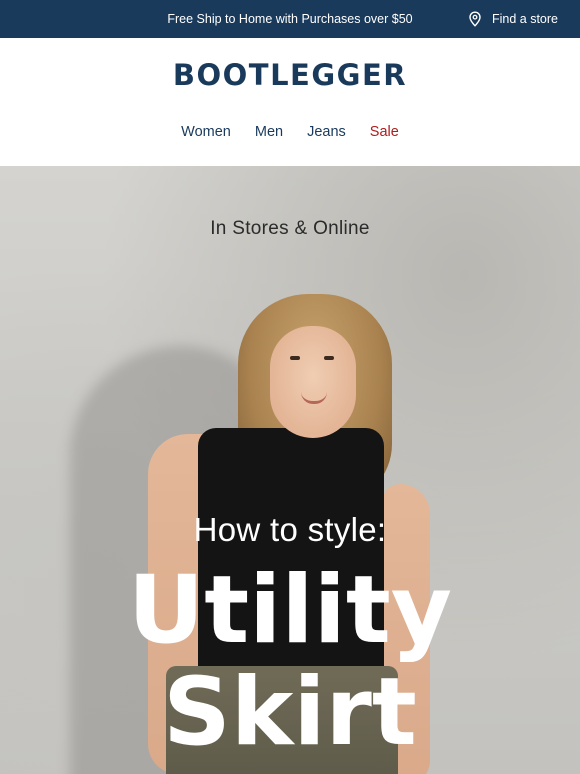 The height and width of the screenshot is (774, 580). What do you see at coordinates (524, 19) in the screenshot?
I see `find-store-label: Find a store` at bounding box center [524, 19].